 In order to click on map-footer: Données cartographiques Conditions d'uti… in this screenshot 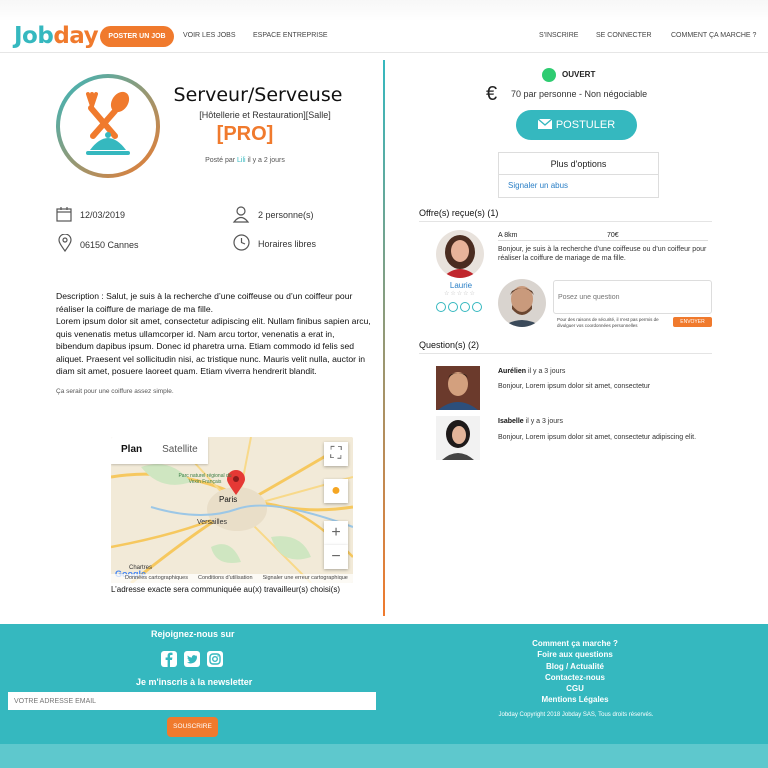, I will do `click(232, 578)`.